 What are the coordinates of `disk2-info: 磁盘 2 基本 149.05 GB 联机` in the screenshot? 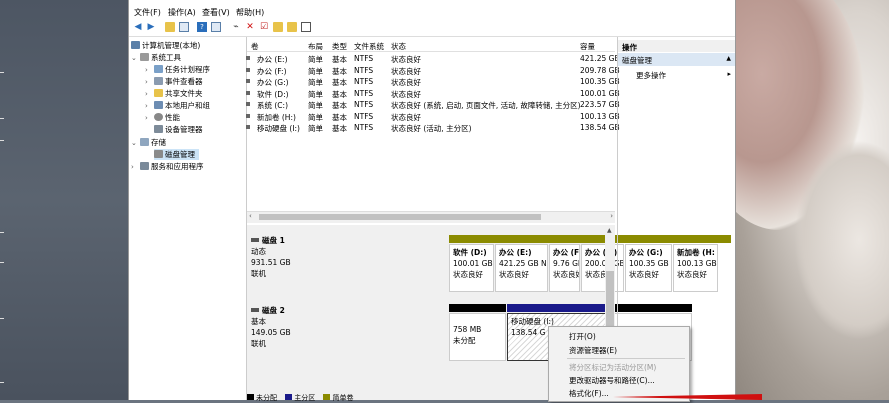 It's located at (284, 327).